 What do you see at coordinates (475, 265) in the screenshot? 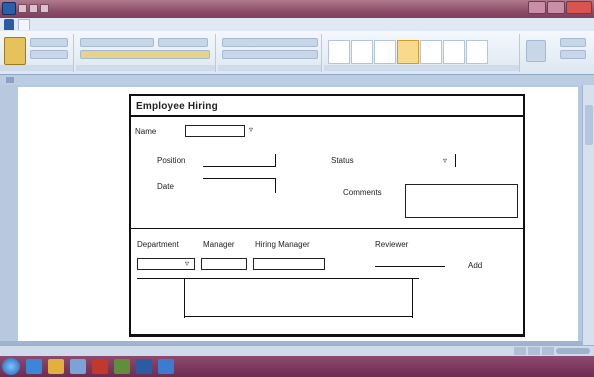
I see `add-button: Add` at bounding box center [475, 265].